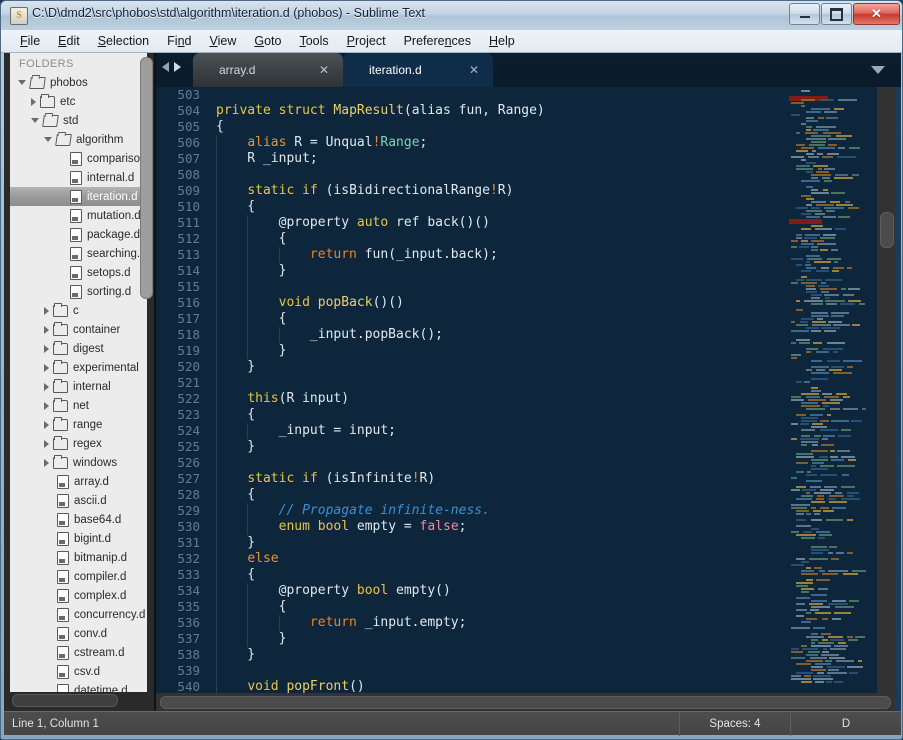  I want to click on sidebar-horizontal-scrollbar, so click(65, 700).